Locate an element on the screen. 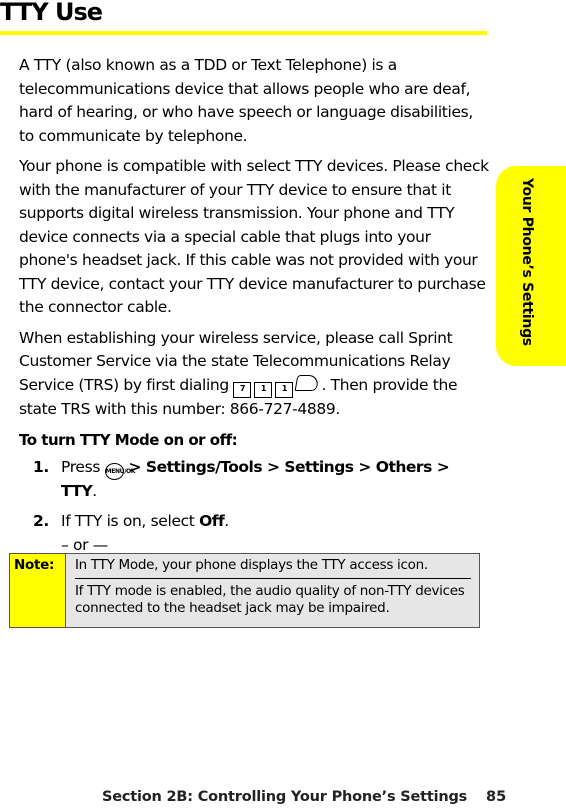 The width and height of the screenshot is (566, 809). section-side-tab: Your Phone’s Settings is located at coordinates (531, 266).